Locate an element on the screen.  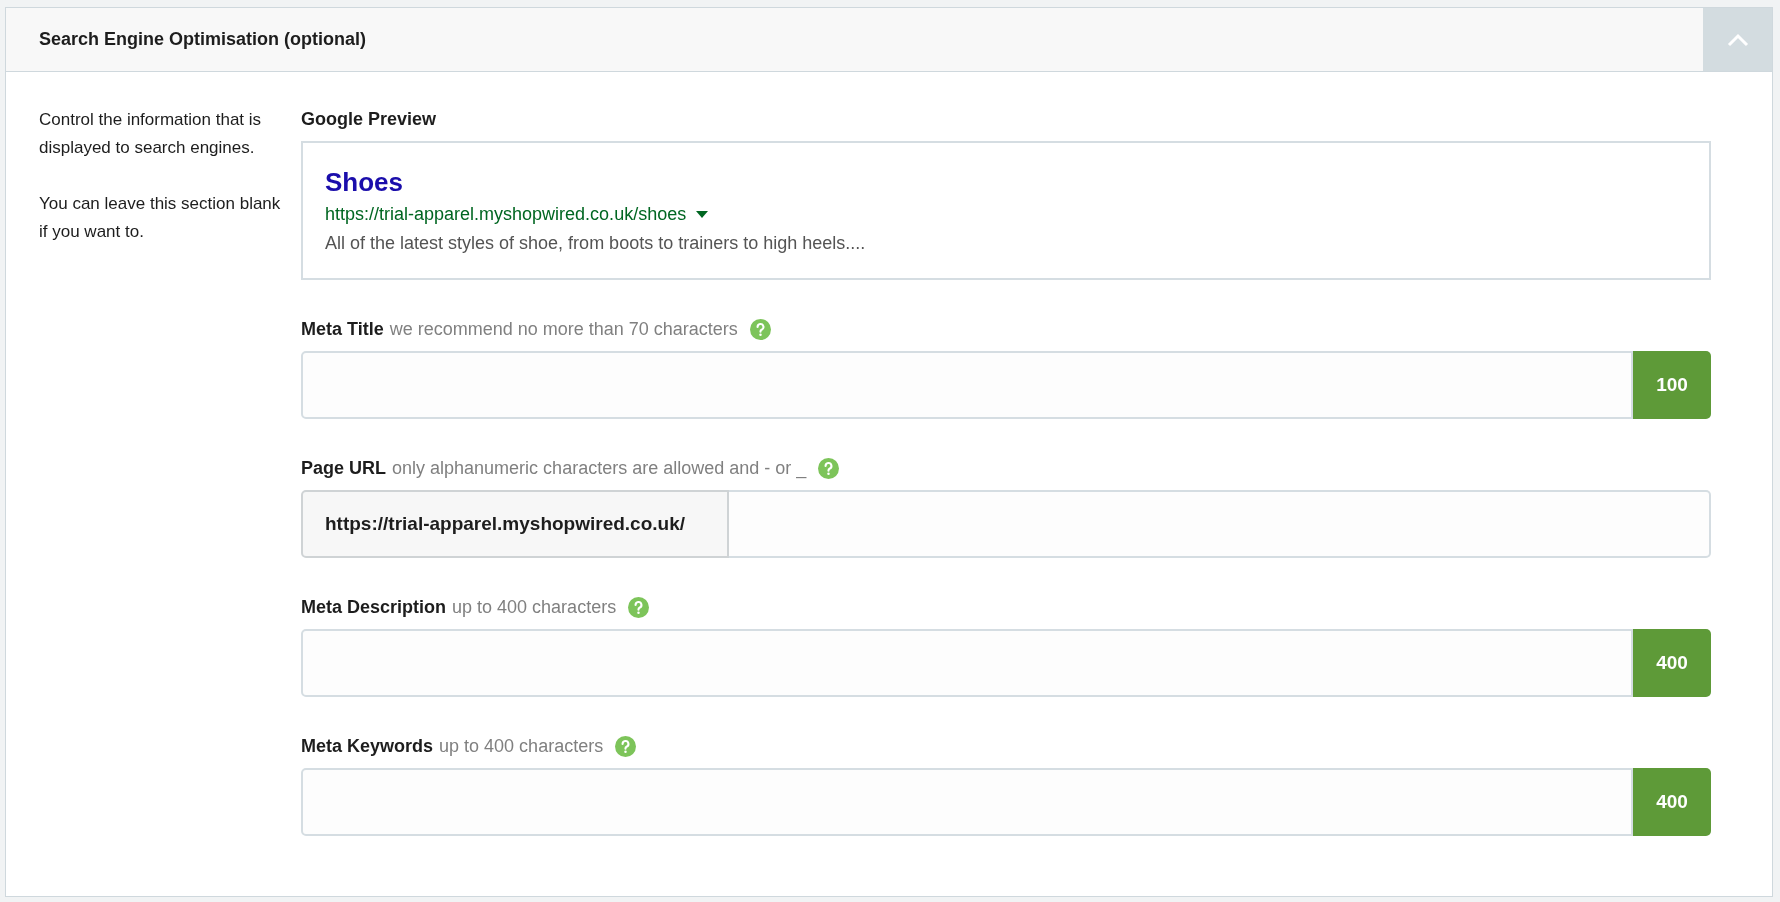
preview-label: Google Preview is located at coordinates (369, 119).